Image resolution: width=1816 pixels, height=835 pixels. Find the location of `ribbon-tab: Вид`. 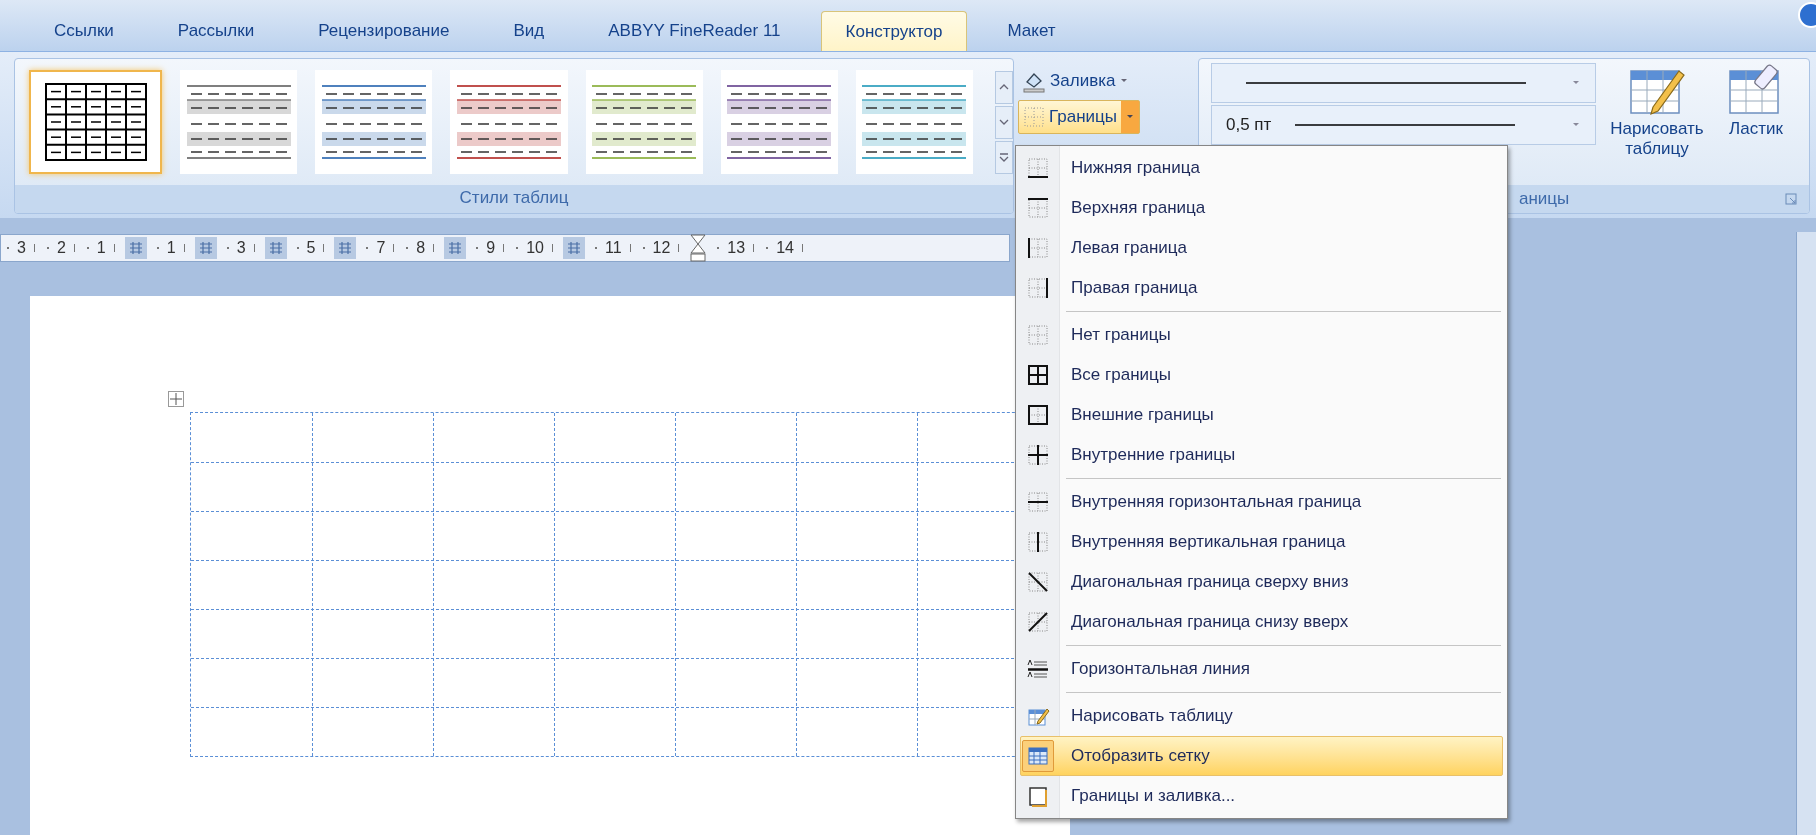

ribbon-tab: Вид is located at coordinates (529, 31).